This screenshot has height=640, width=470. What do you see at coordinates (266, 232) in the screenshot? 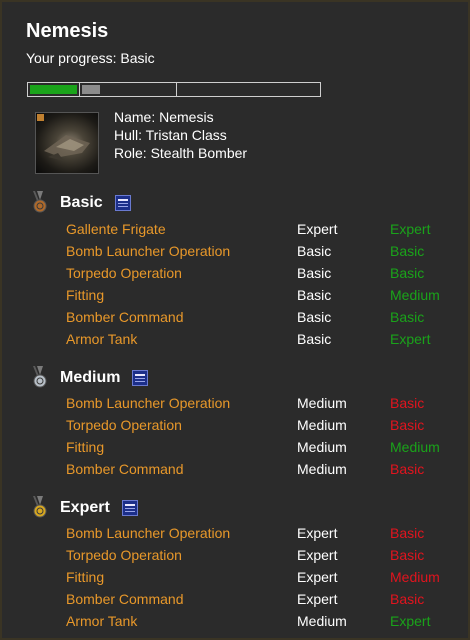
I see `skill-row: Gallente Frigate Expert Expert` at bounding box center [266, 232].